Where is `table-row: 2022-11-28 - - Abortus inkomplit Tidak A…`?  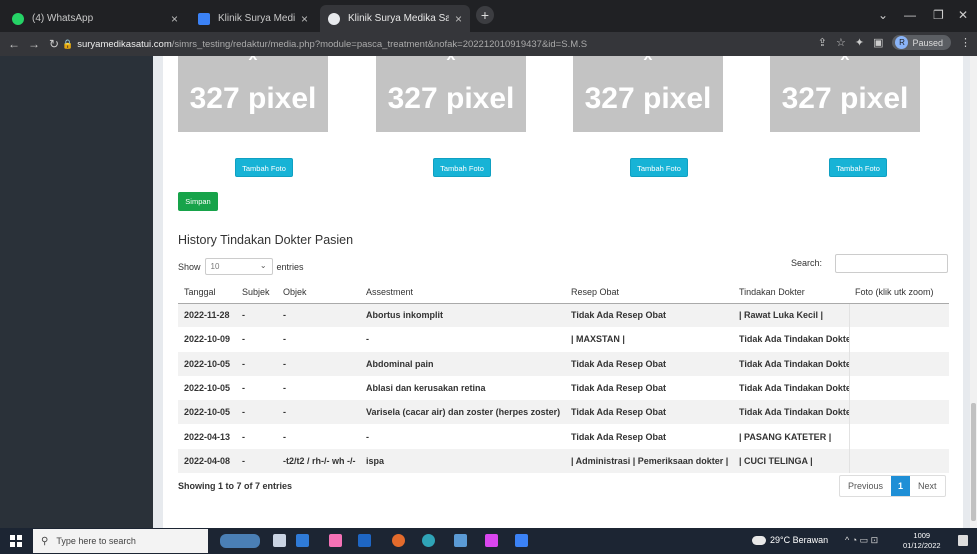 table-row: 2022-11-28 - - Abortus inkomplit Tidak A… is located at coordinates (563, 315).